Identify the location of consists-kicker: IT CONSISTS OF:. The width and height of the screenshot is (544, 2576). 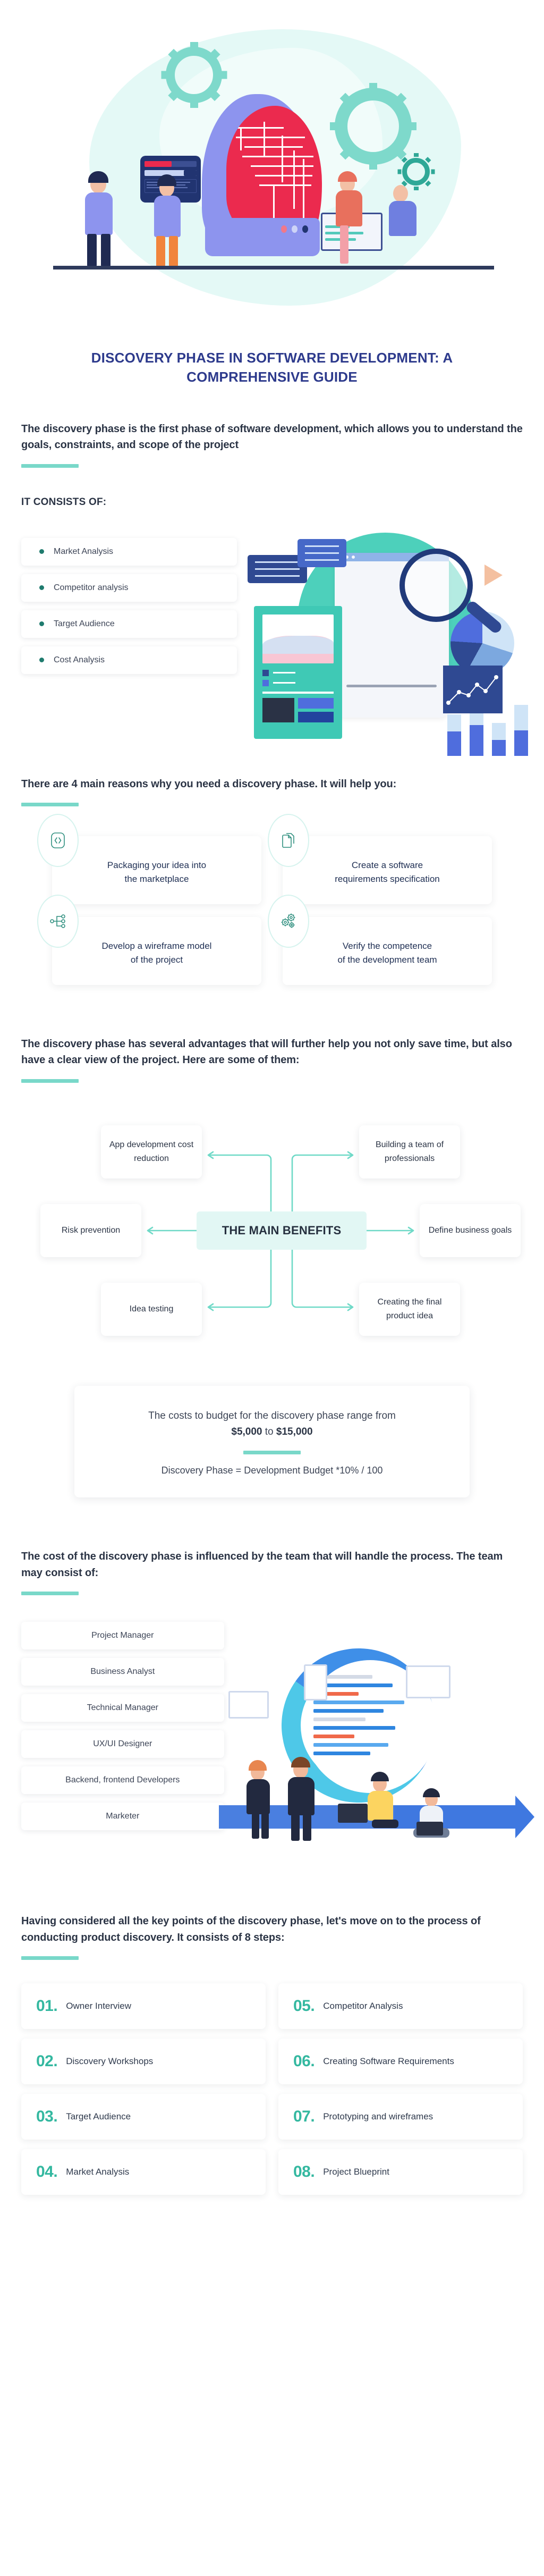
(64, 502).